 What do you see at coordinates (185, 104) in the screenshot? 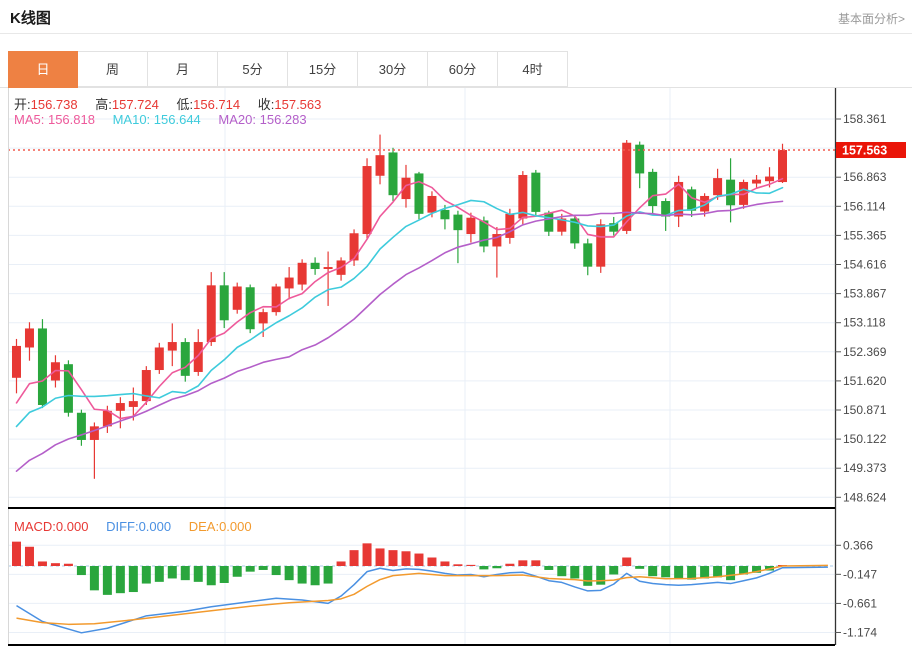
I see `low-label: 低:` at bounding box center [185, 104].